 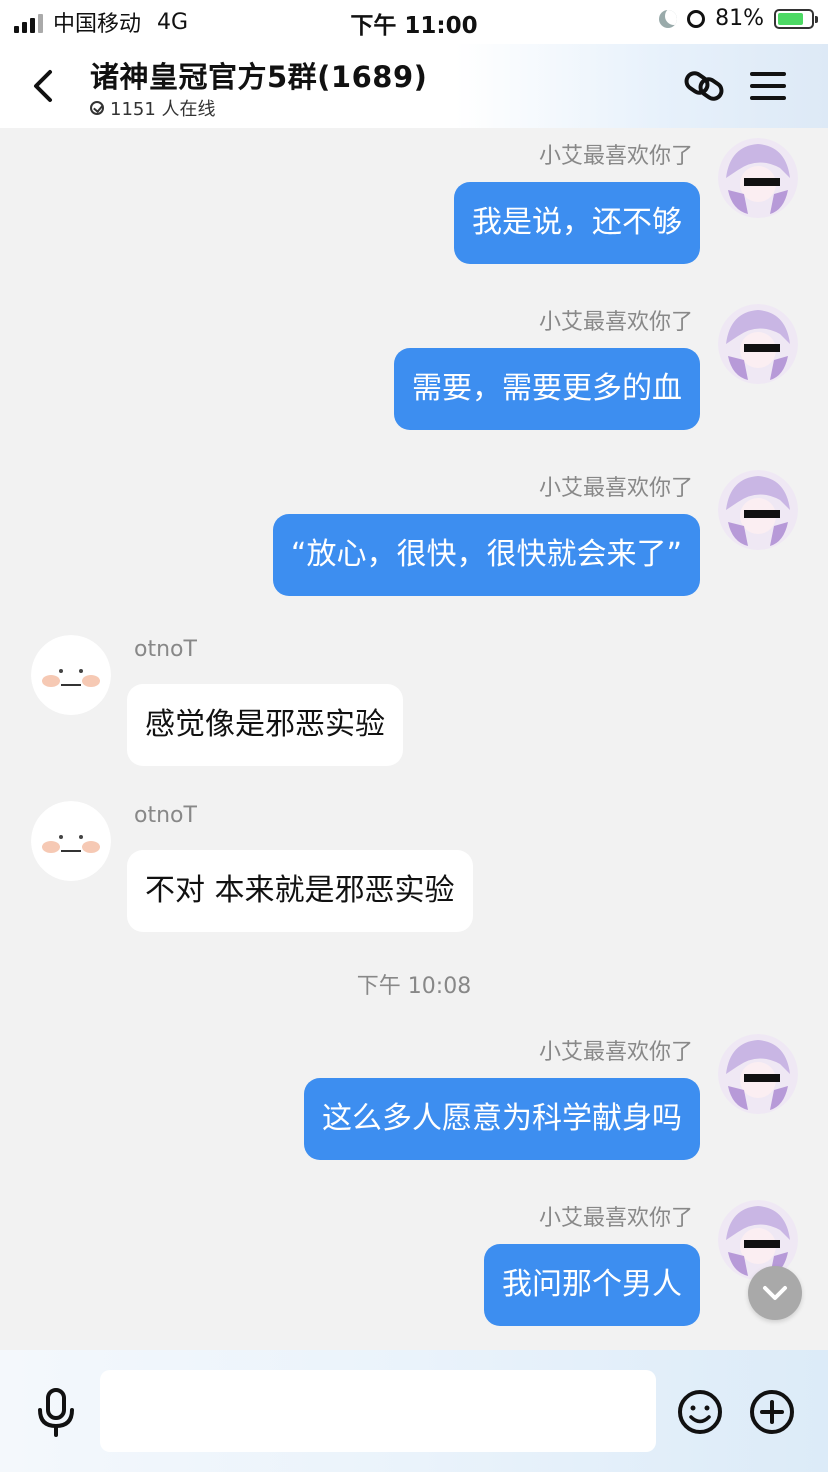 I want to click on message-bubble: 我问那个男人, so click(x=592, y=1285).